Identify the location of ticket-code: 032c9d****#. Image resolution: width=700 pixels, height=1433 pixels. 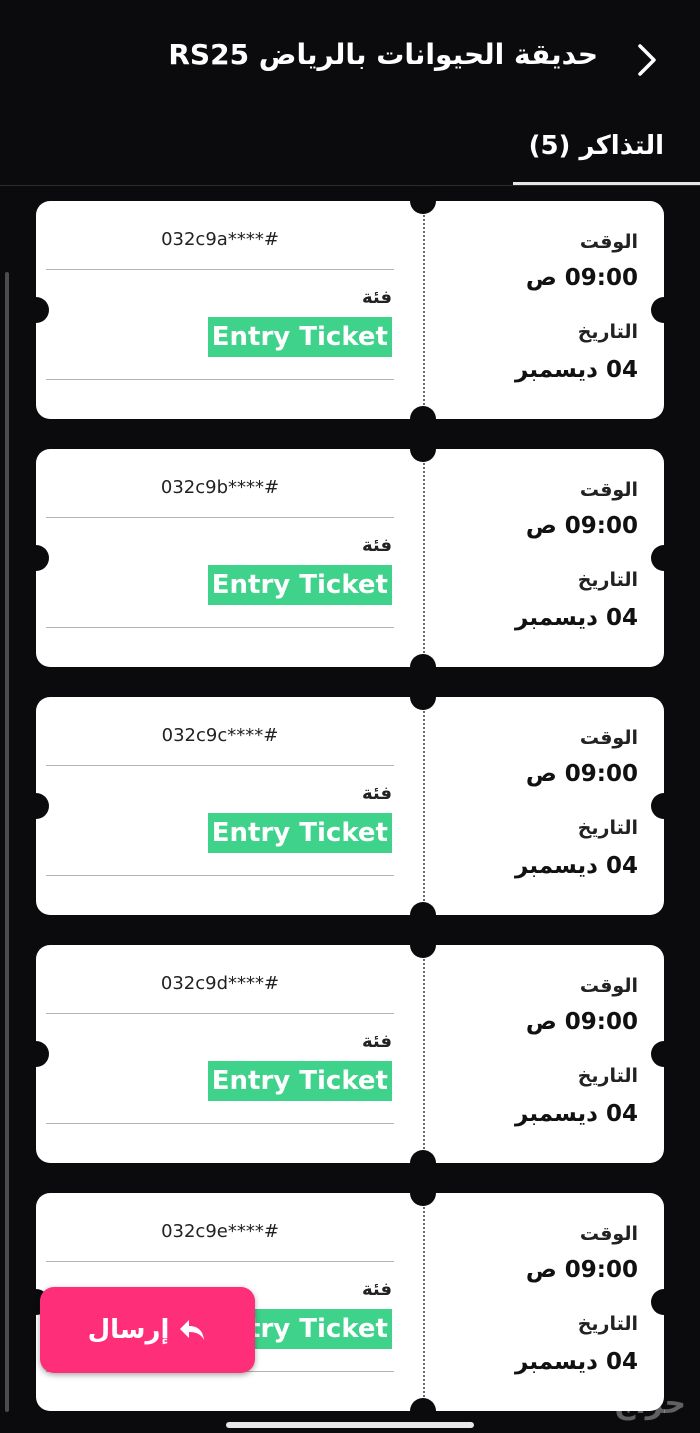
(220, 983).